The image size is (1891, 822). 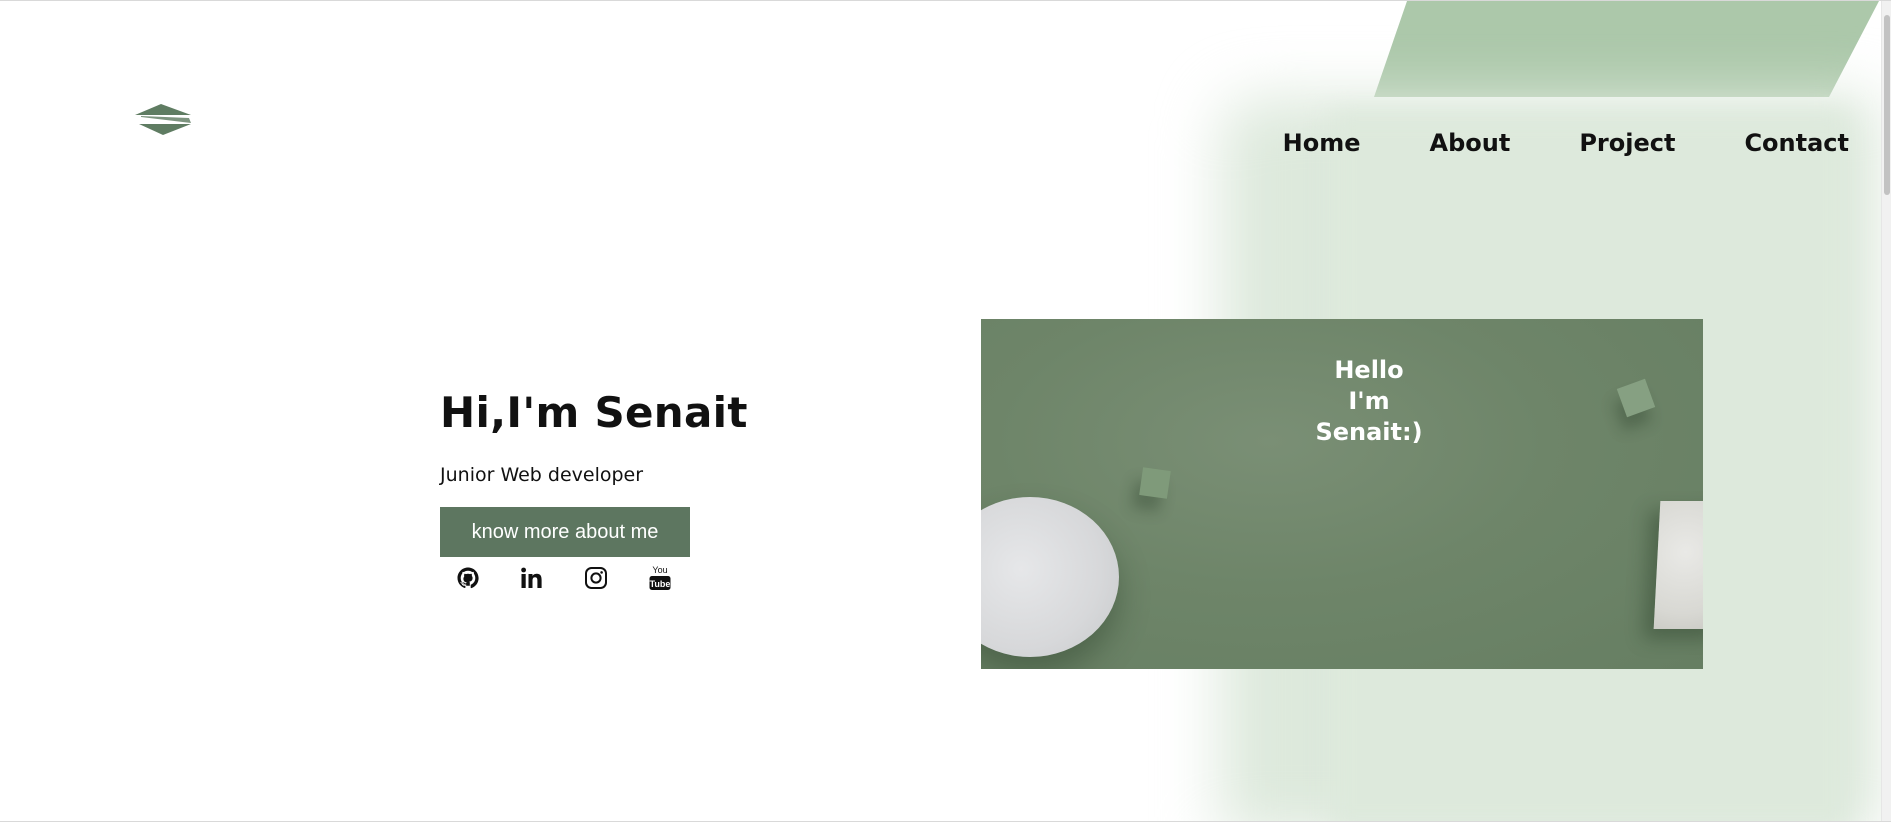 What do you see at coordinates (163, 121) in the screenshot?
I see `logo-icon` at bounding box center [163, 121].